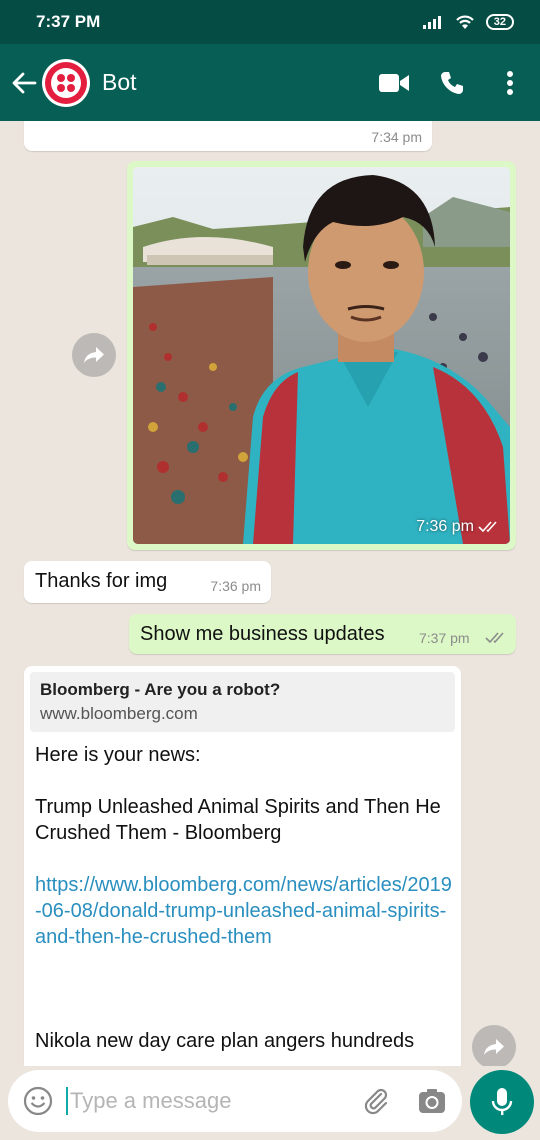 Image resolution: width=540 pixels, height=1140 pixels. What do you see at coordinates (119, 713) in the screenshot?
I see `link-preview-domain: www.bloomberg.com` at bounding box center [119, 713].